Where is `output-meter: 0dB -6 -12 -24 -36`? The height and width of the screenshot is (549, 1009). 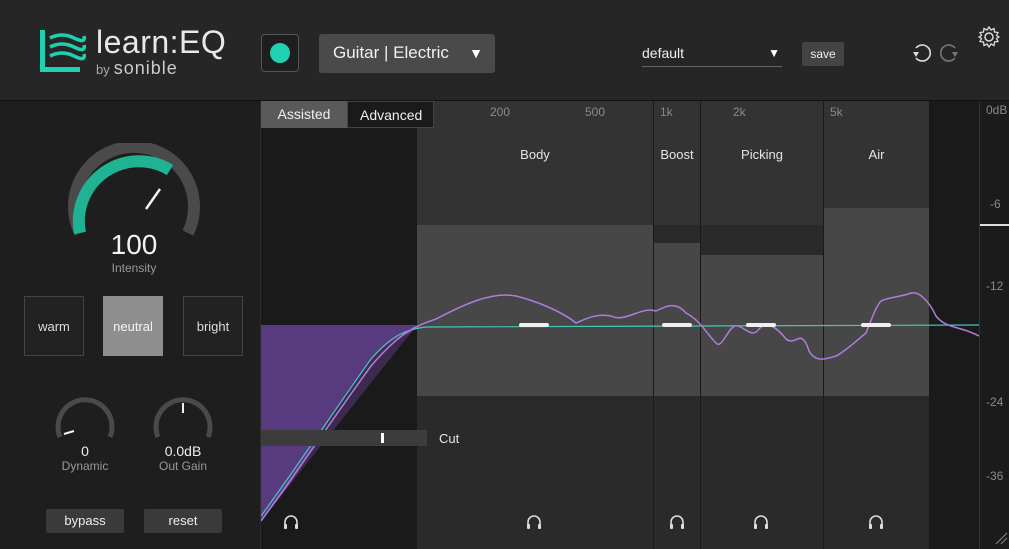
output-meter: 0dB -6 -12 -24 -36 is located at coordinates (994, 325).